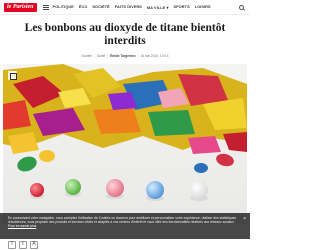 The width and height of the screenshot is (320, 250). Describe the element at coordinates (203, 7) in the screenshot. I see `nav-item-loisirs: LOISIRS` at that location.